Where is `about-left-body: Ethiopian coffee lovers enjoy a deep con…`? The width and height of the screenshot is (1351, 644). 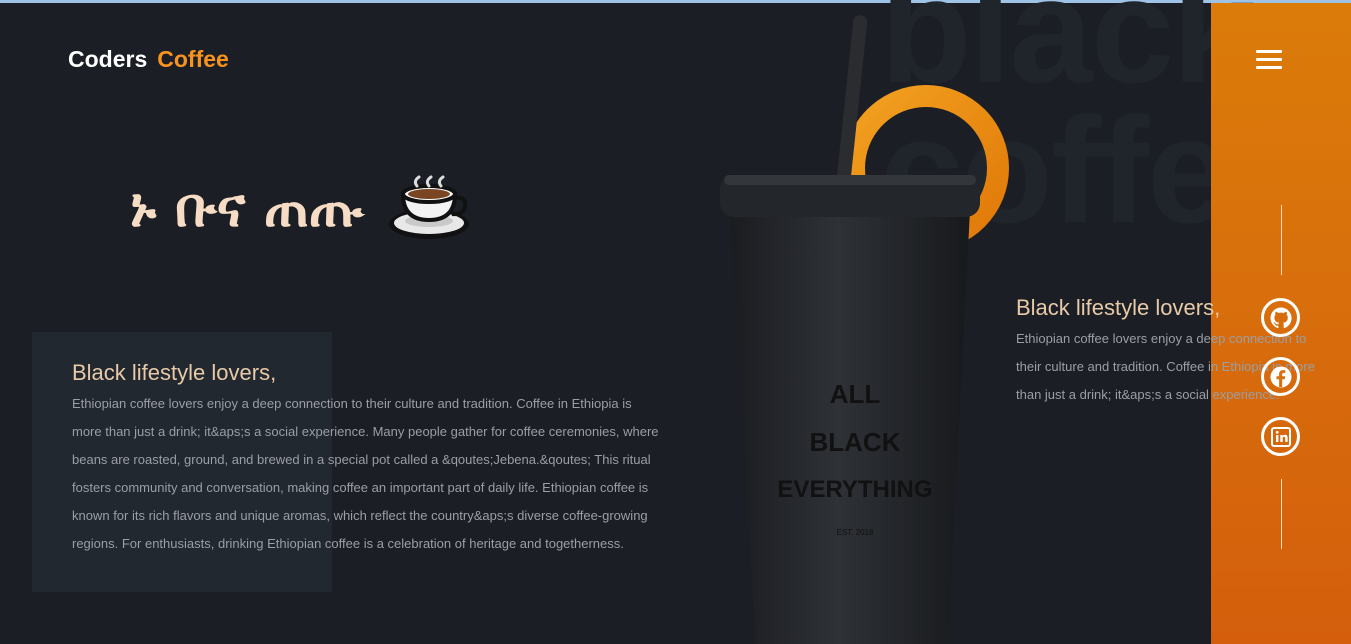 about-left-body: Ethiopian coffee lovers enjoy a deep con… is located at coordinates (365, 473).